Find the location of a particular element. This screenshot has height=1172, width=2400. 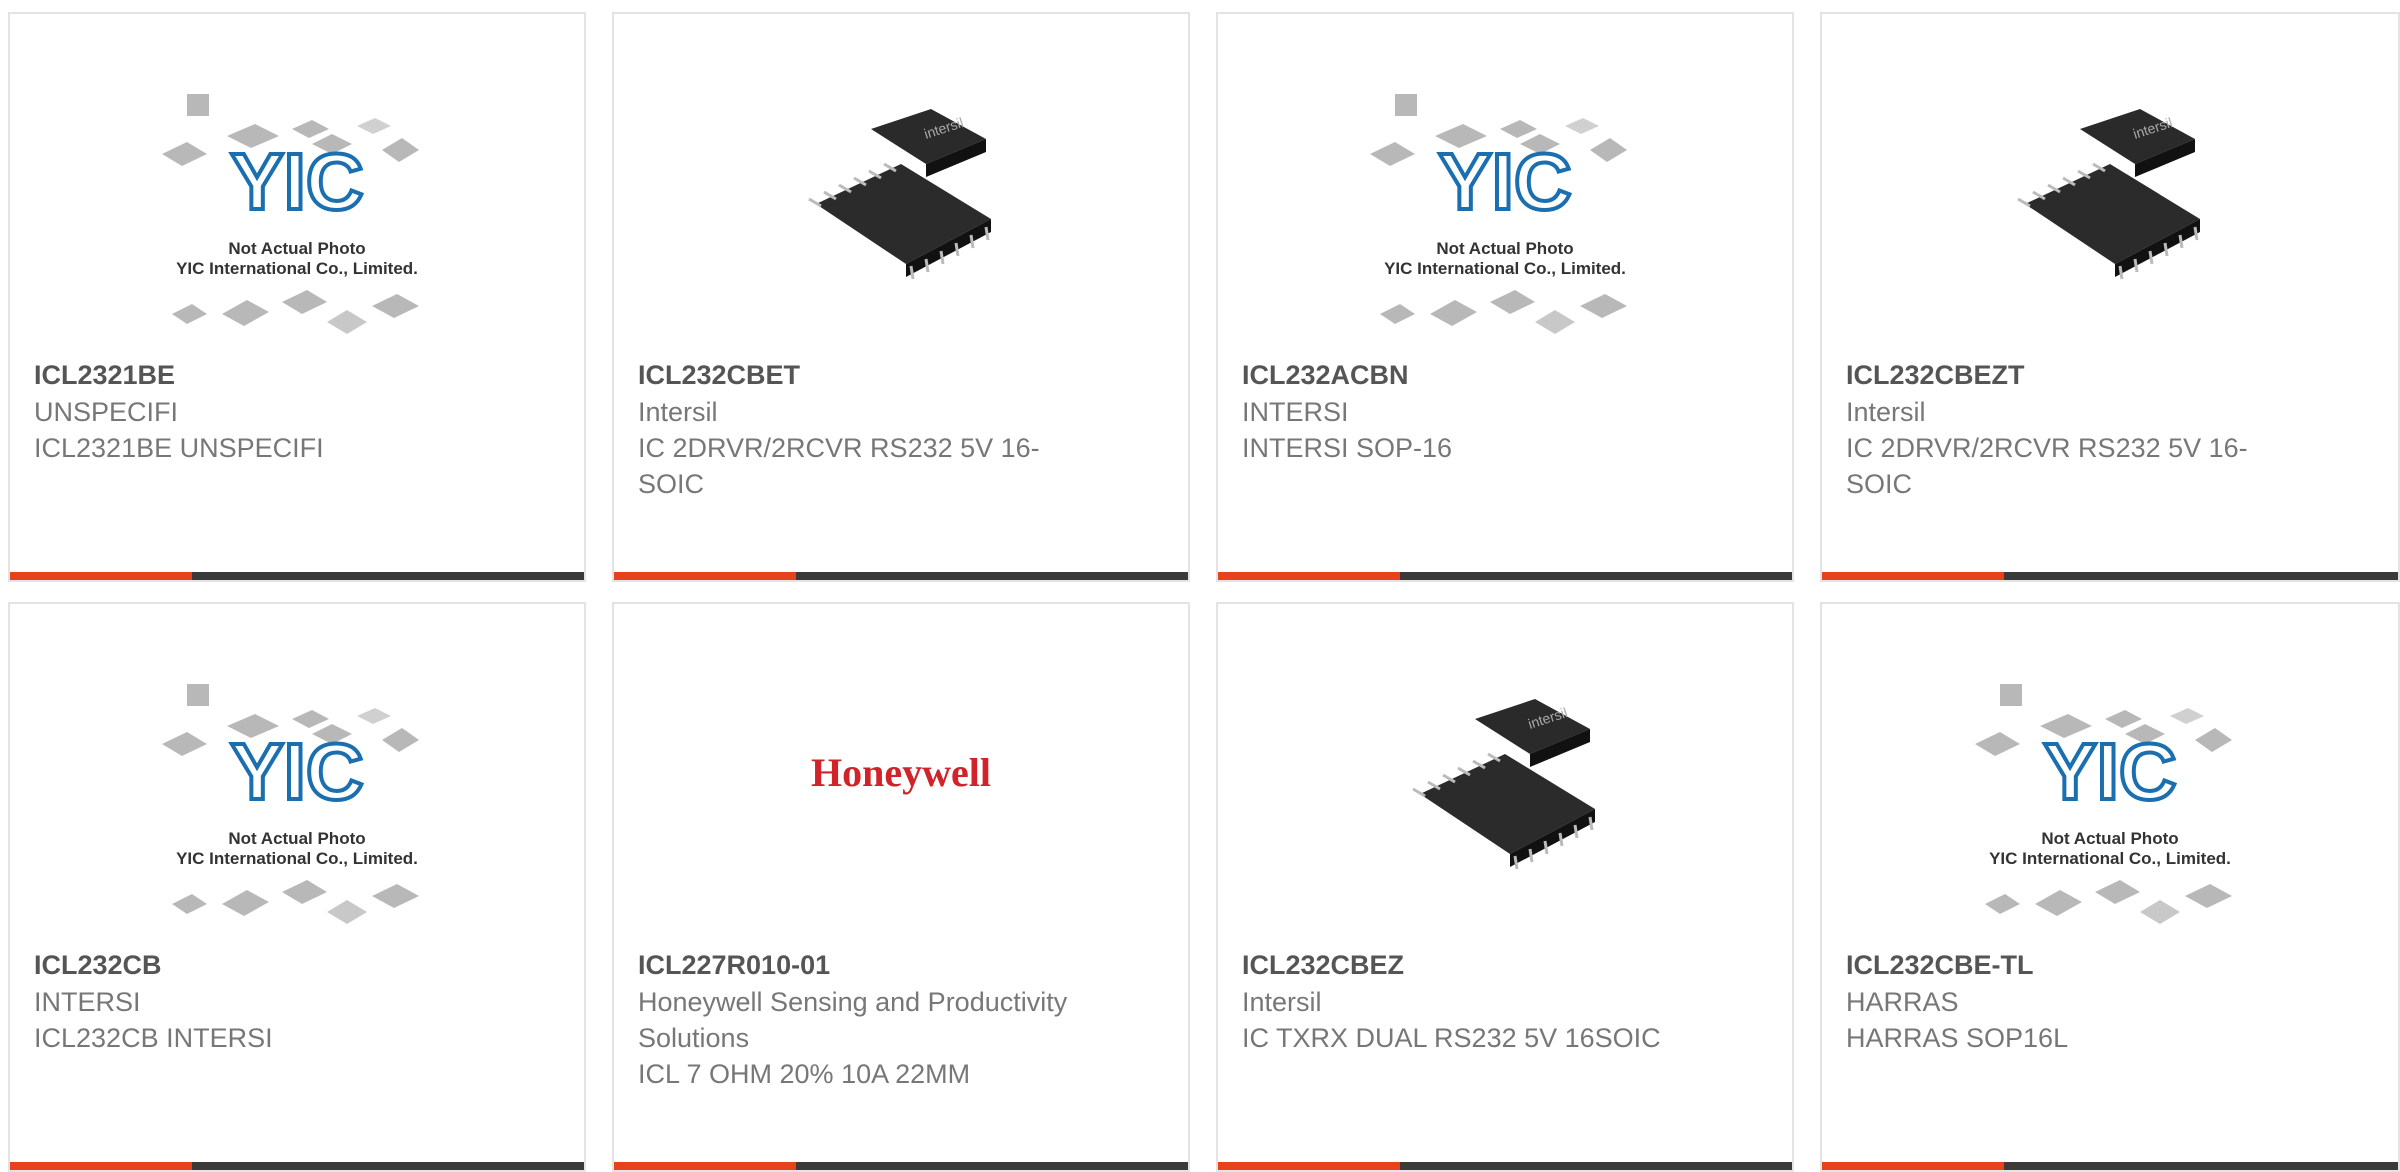

description: IC TXRX DUAL RS232 5V 16SOIC is located at coordinates (1451, 1038).